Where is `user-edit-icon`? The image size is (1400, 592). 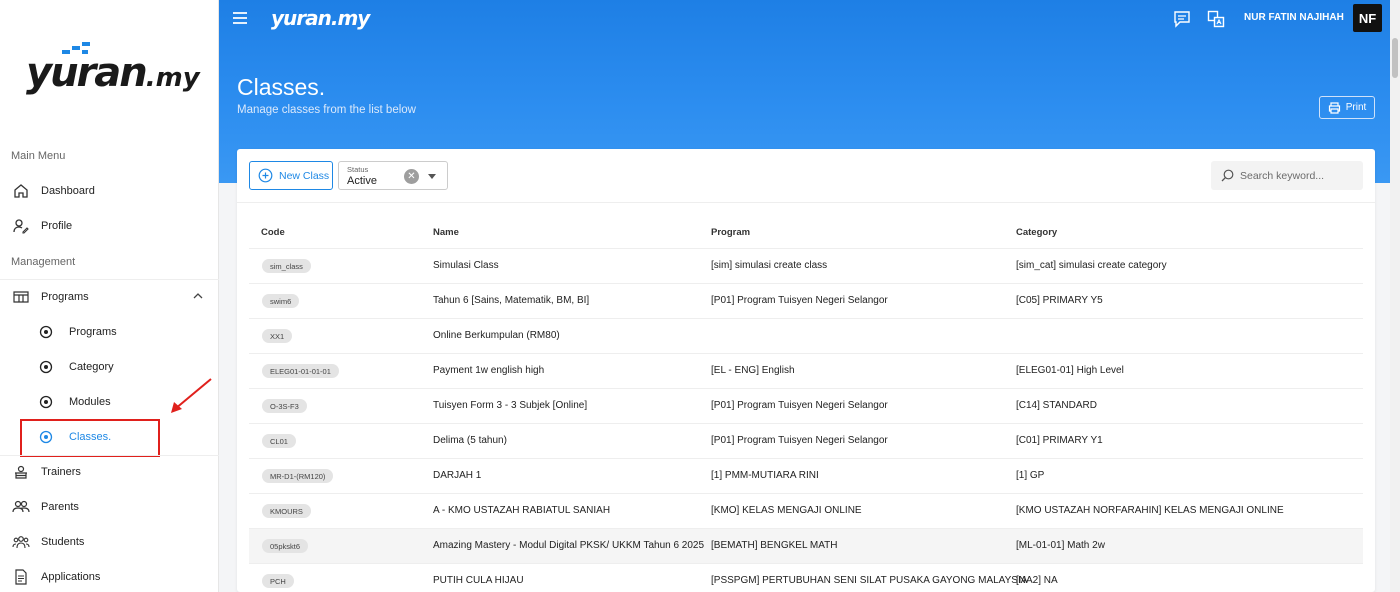
user-edit-icon is located at coordinates (21, 226).